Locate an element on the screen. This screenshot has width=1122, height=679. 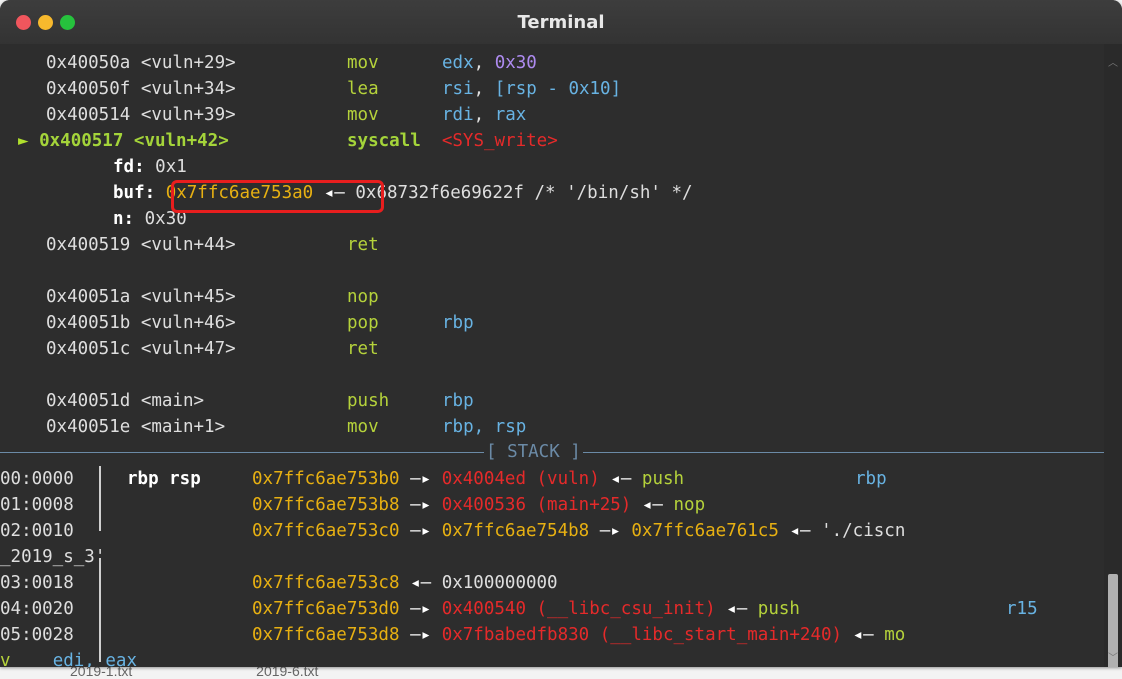
vertical-scrollbar: ︿ ﹀ is located at coordinates (1113, 355).